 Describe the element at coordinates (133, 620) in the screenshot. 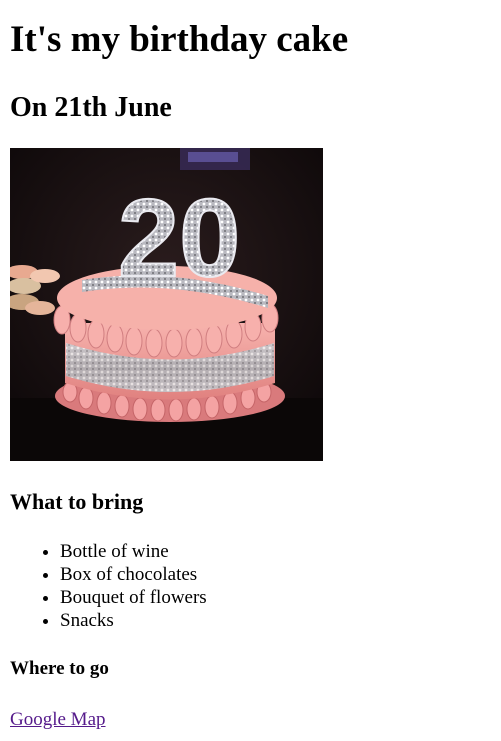

I see `list-item: Snacks` at that location.